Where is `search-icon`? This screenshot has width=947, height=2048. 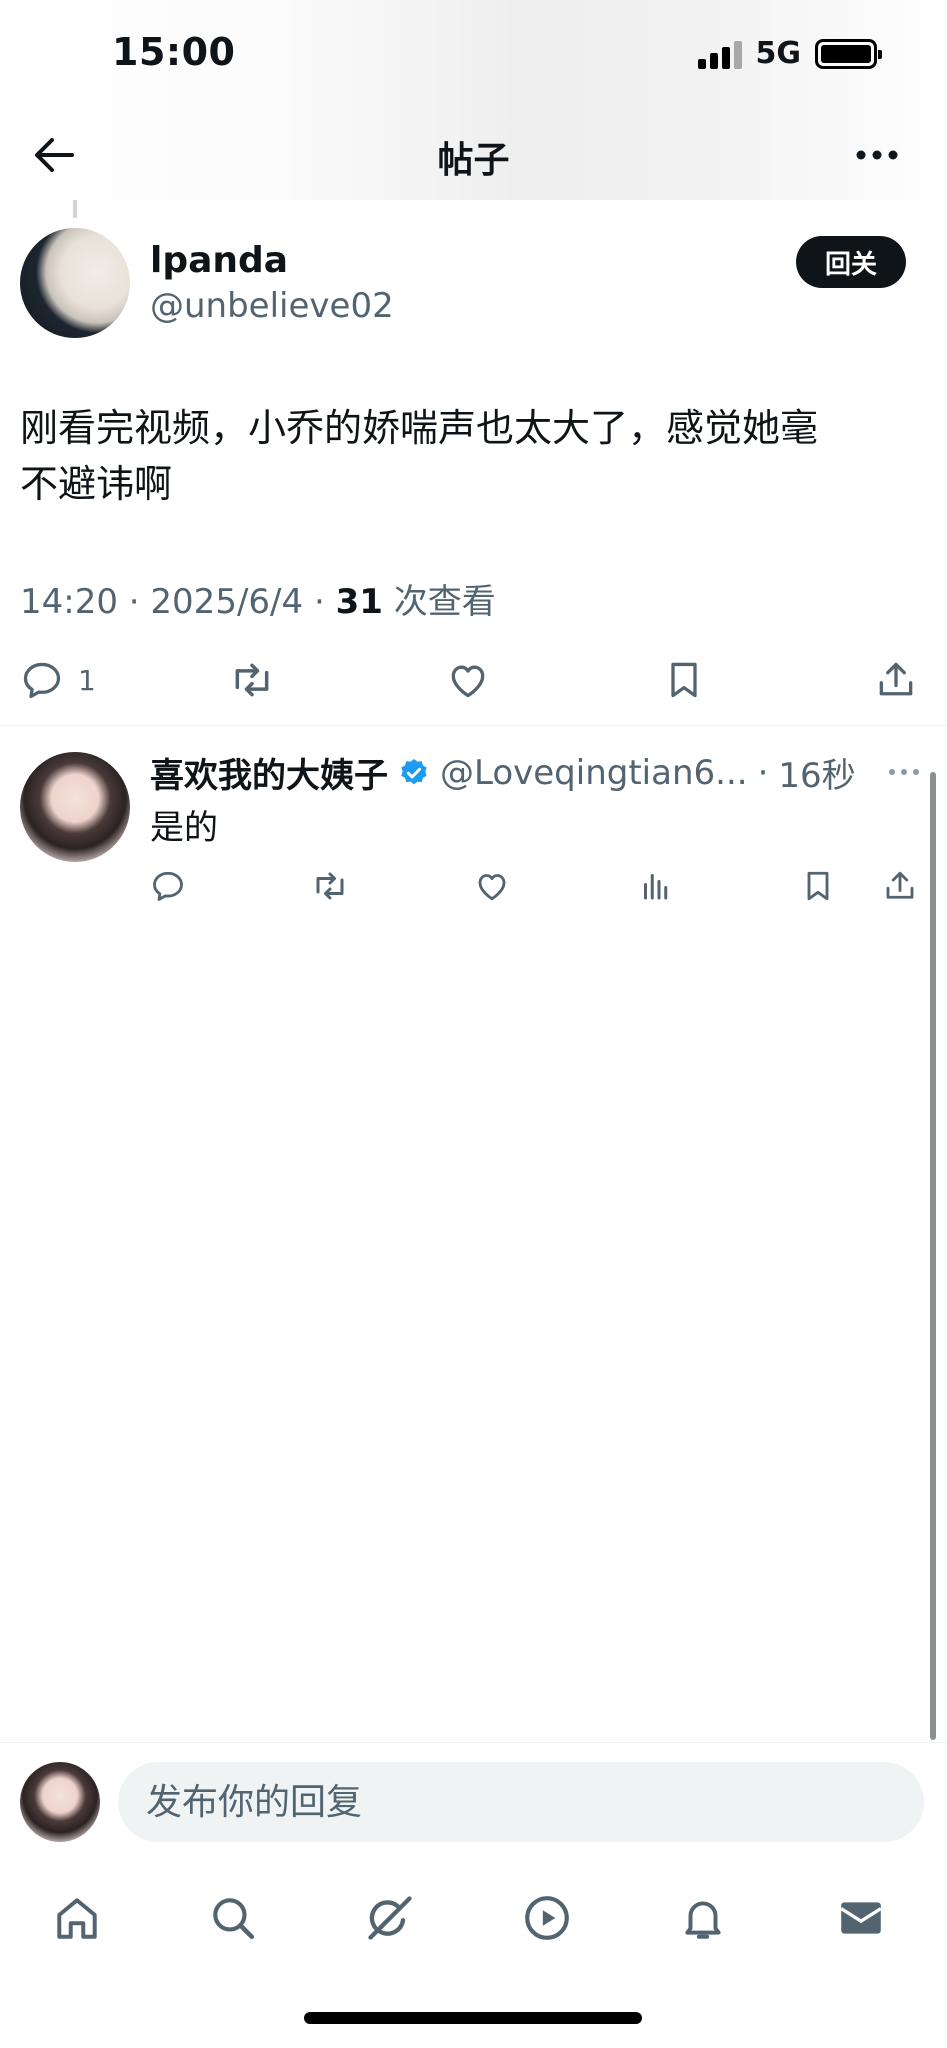
search-icon is located at coordinates (234, 1919).